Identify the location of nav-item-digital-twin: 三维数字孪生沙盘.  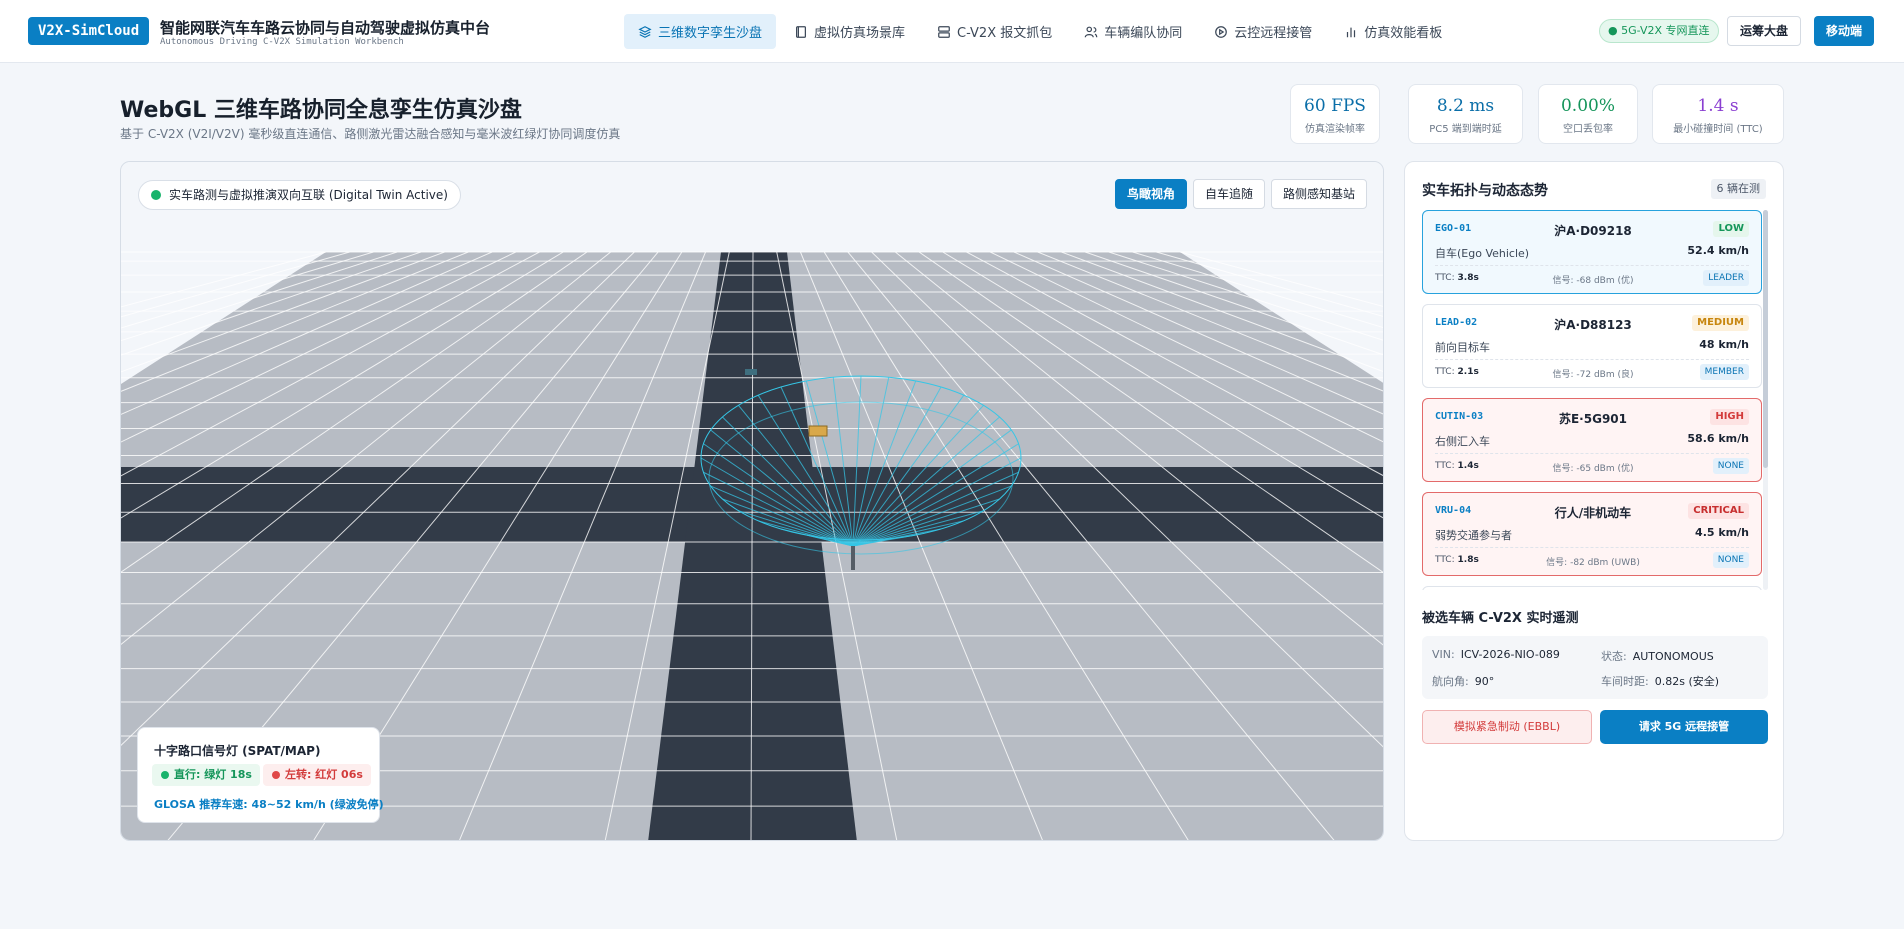
(700, 31).